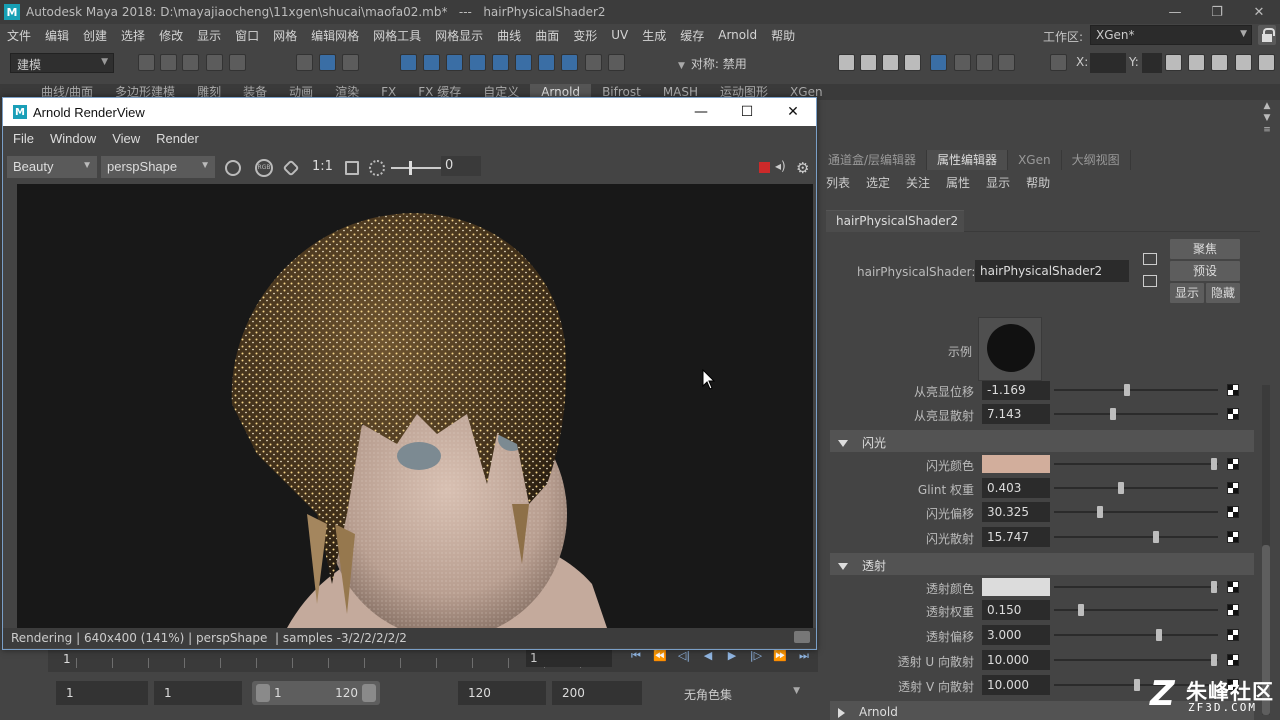  Describe the element at coordinates (1171, 35) in the screenshot. I see `workspace-select: XGen*` at that location.